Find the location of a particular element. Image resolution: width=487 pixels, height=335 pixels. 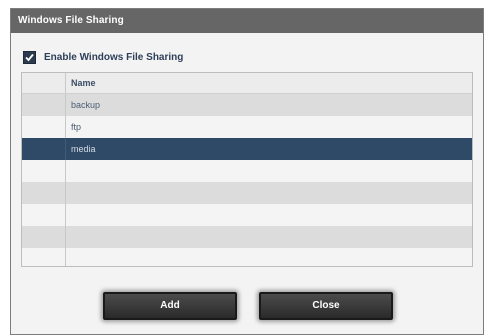

share-name-cell: backup is located at coordinates (86, 105).